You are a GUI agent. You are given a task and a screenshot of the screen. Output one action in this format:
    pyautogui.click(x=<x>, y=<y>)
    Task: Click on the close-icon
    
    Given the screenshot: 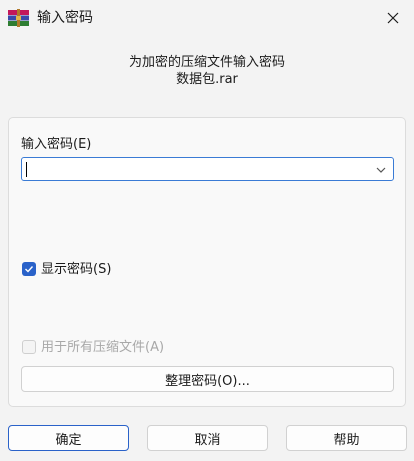 What is the action you would take?
    pyautogui.click(x=393, y=18)
    